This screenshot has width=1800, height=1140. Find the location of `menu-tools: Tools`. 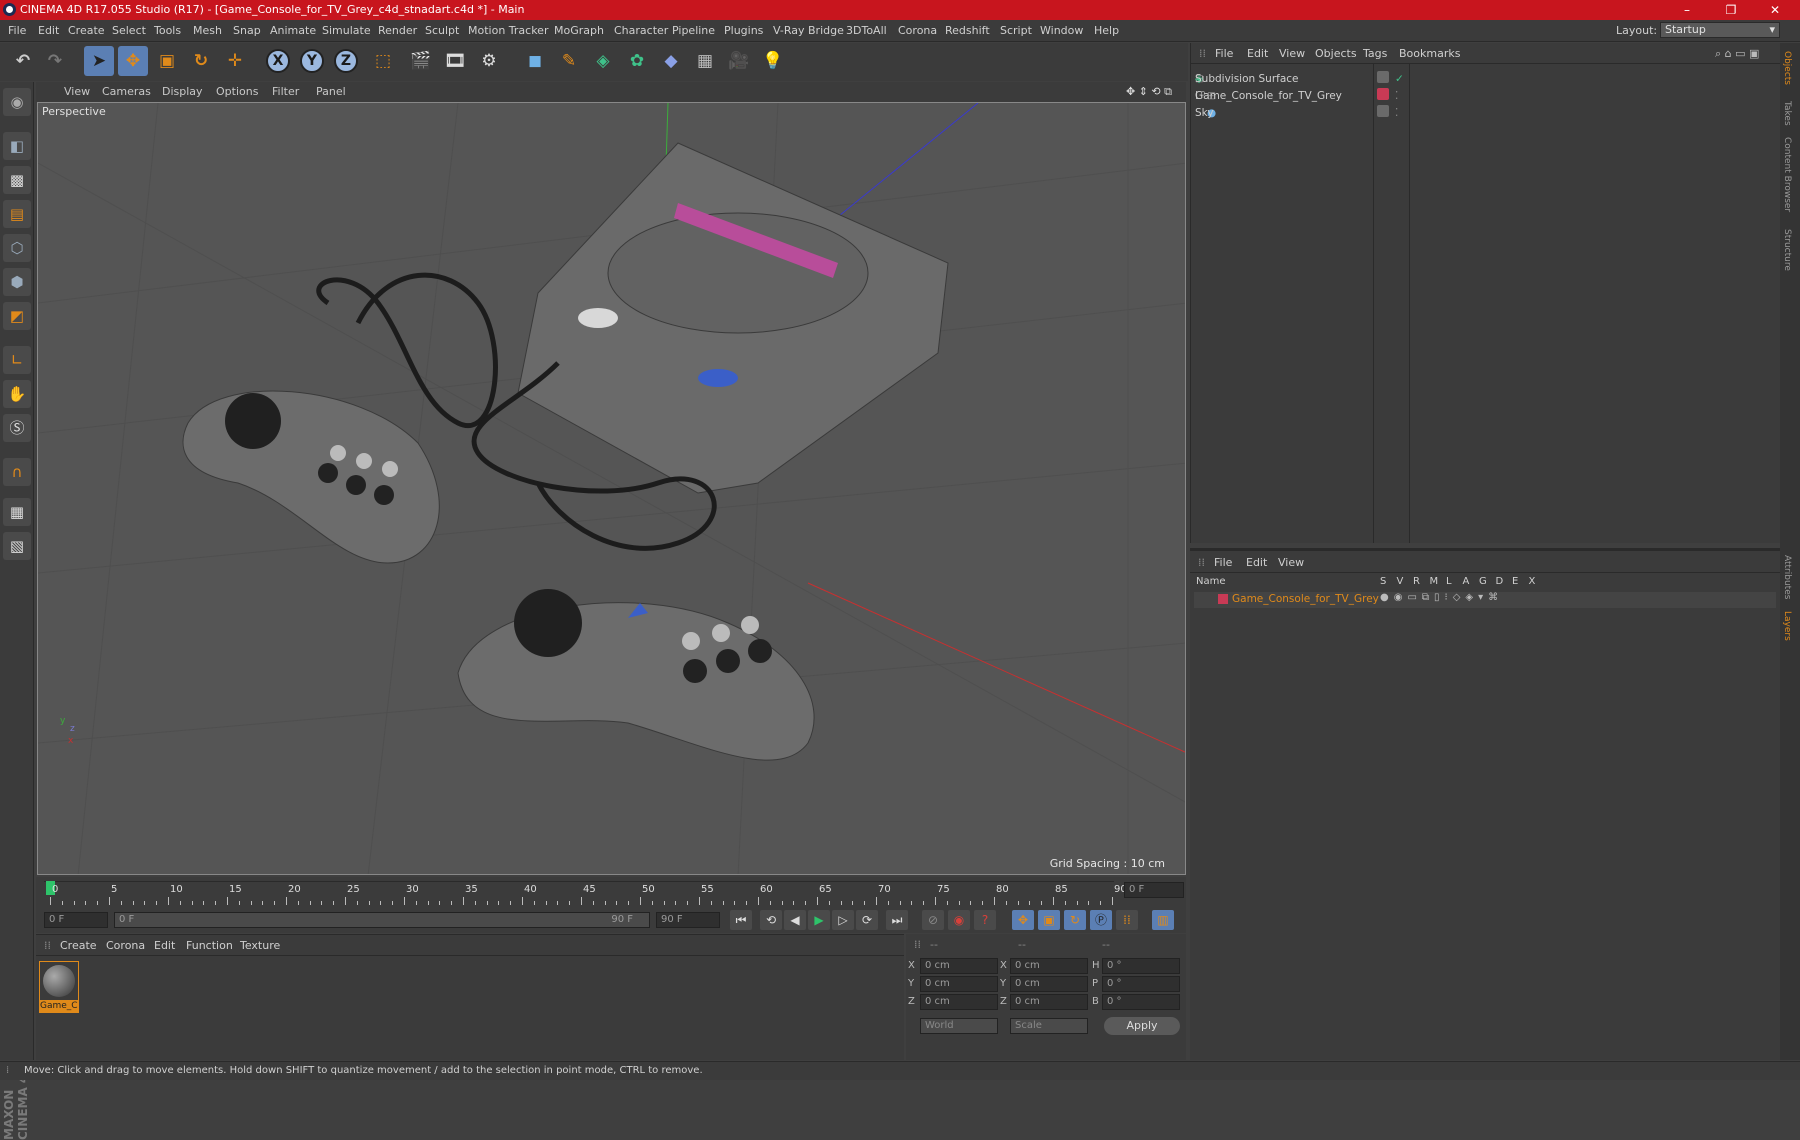

menu-tools: Tools is located at coordinates (167, 30).